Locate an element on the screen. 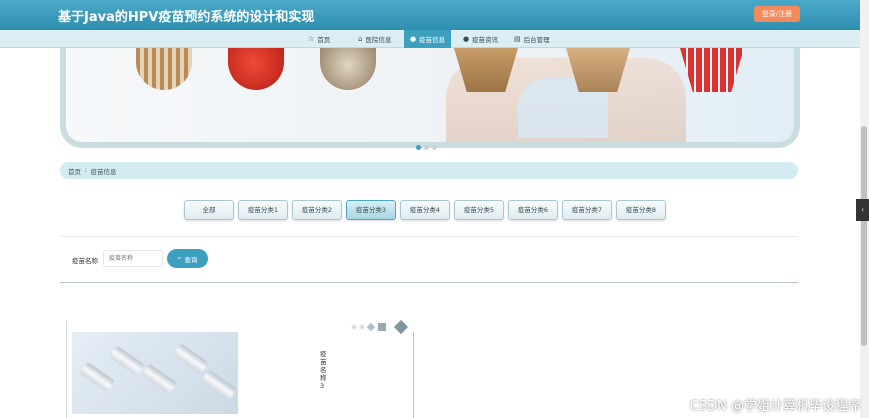 The height and width of the screenshot is (418, 869). decorative-diamonds is located at coordinates (380, 327).